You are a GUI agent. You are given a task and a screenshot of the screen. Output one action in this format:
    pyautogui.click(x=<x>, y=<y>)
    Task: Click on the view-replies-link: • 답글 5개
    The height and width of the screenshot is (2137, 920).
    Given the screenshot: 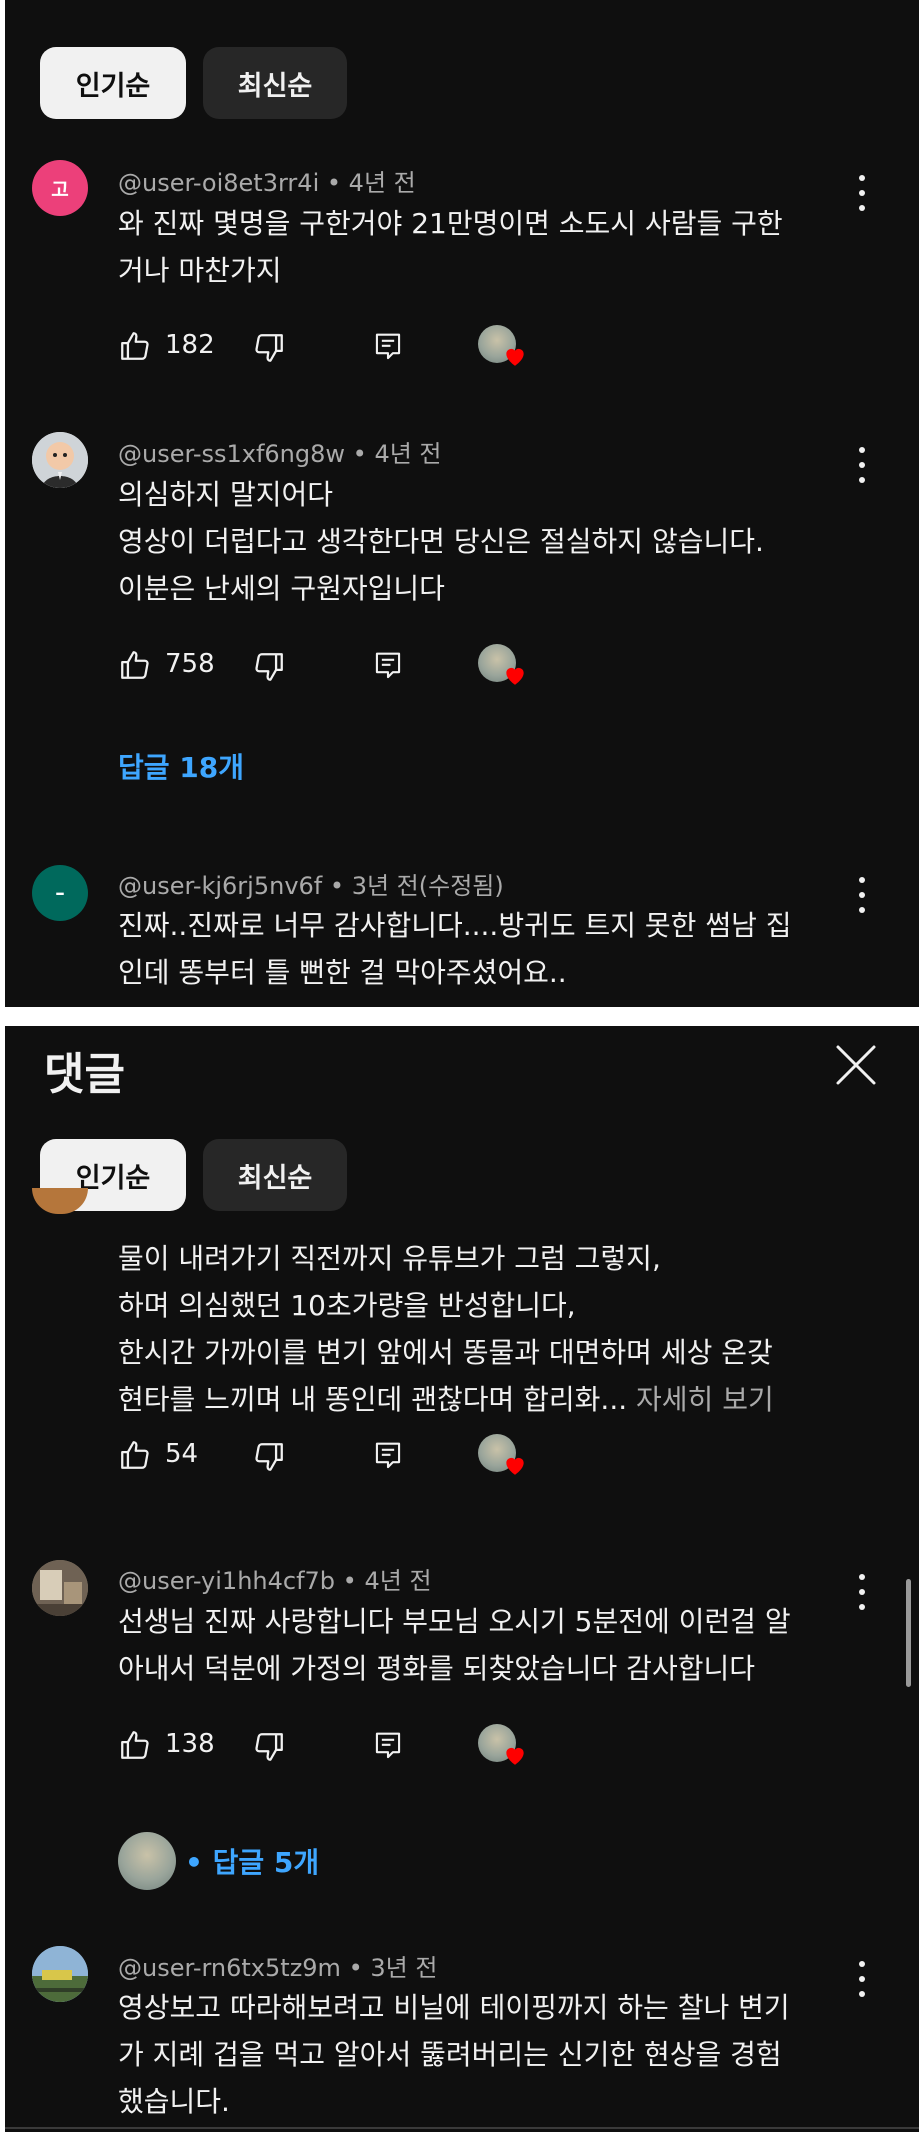 What is the action you would take?
    pyautogui.click(x=252, y=1861)
    